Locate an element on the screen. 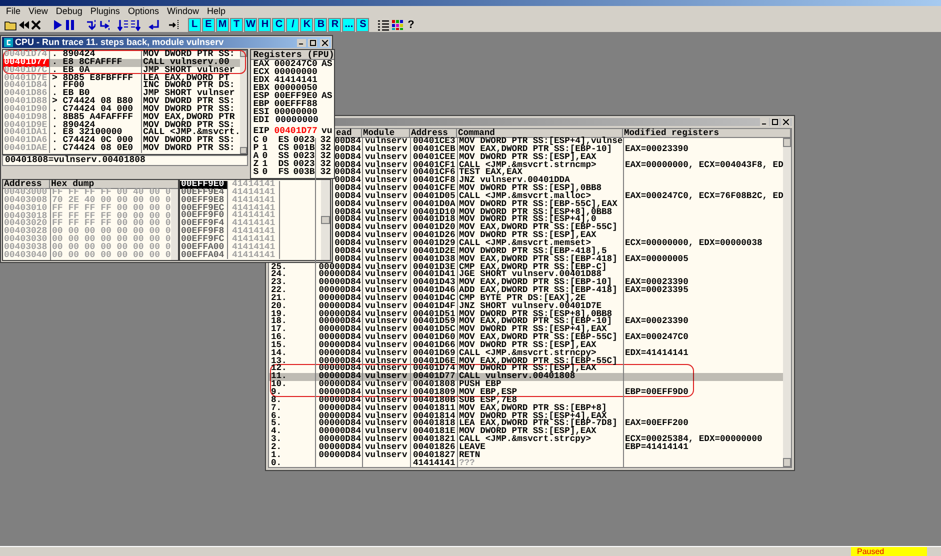 The height and width of the screenshot is (556, 941). address-cell: 00401D0A is located at coordinates (433, 204).